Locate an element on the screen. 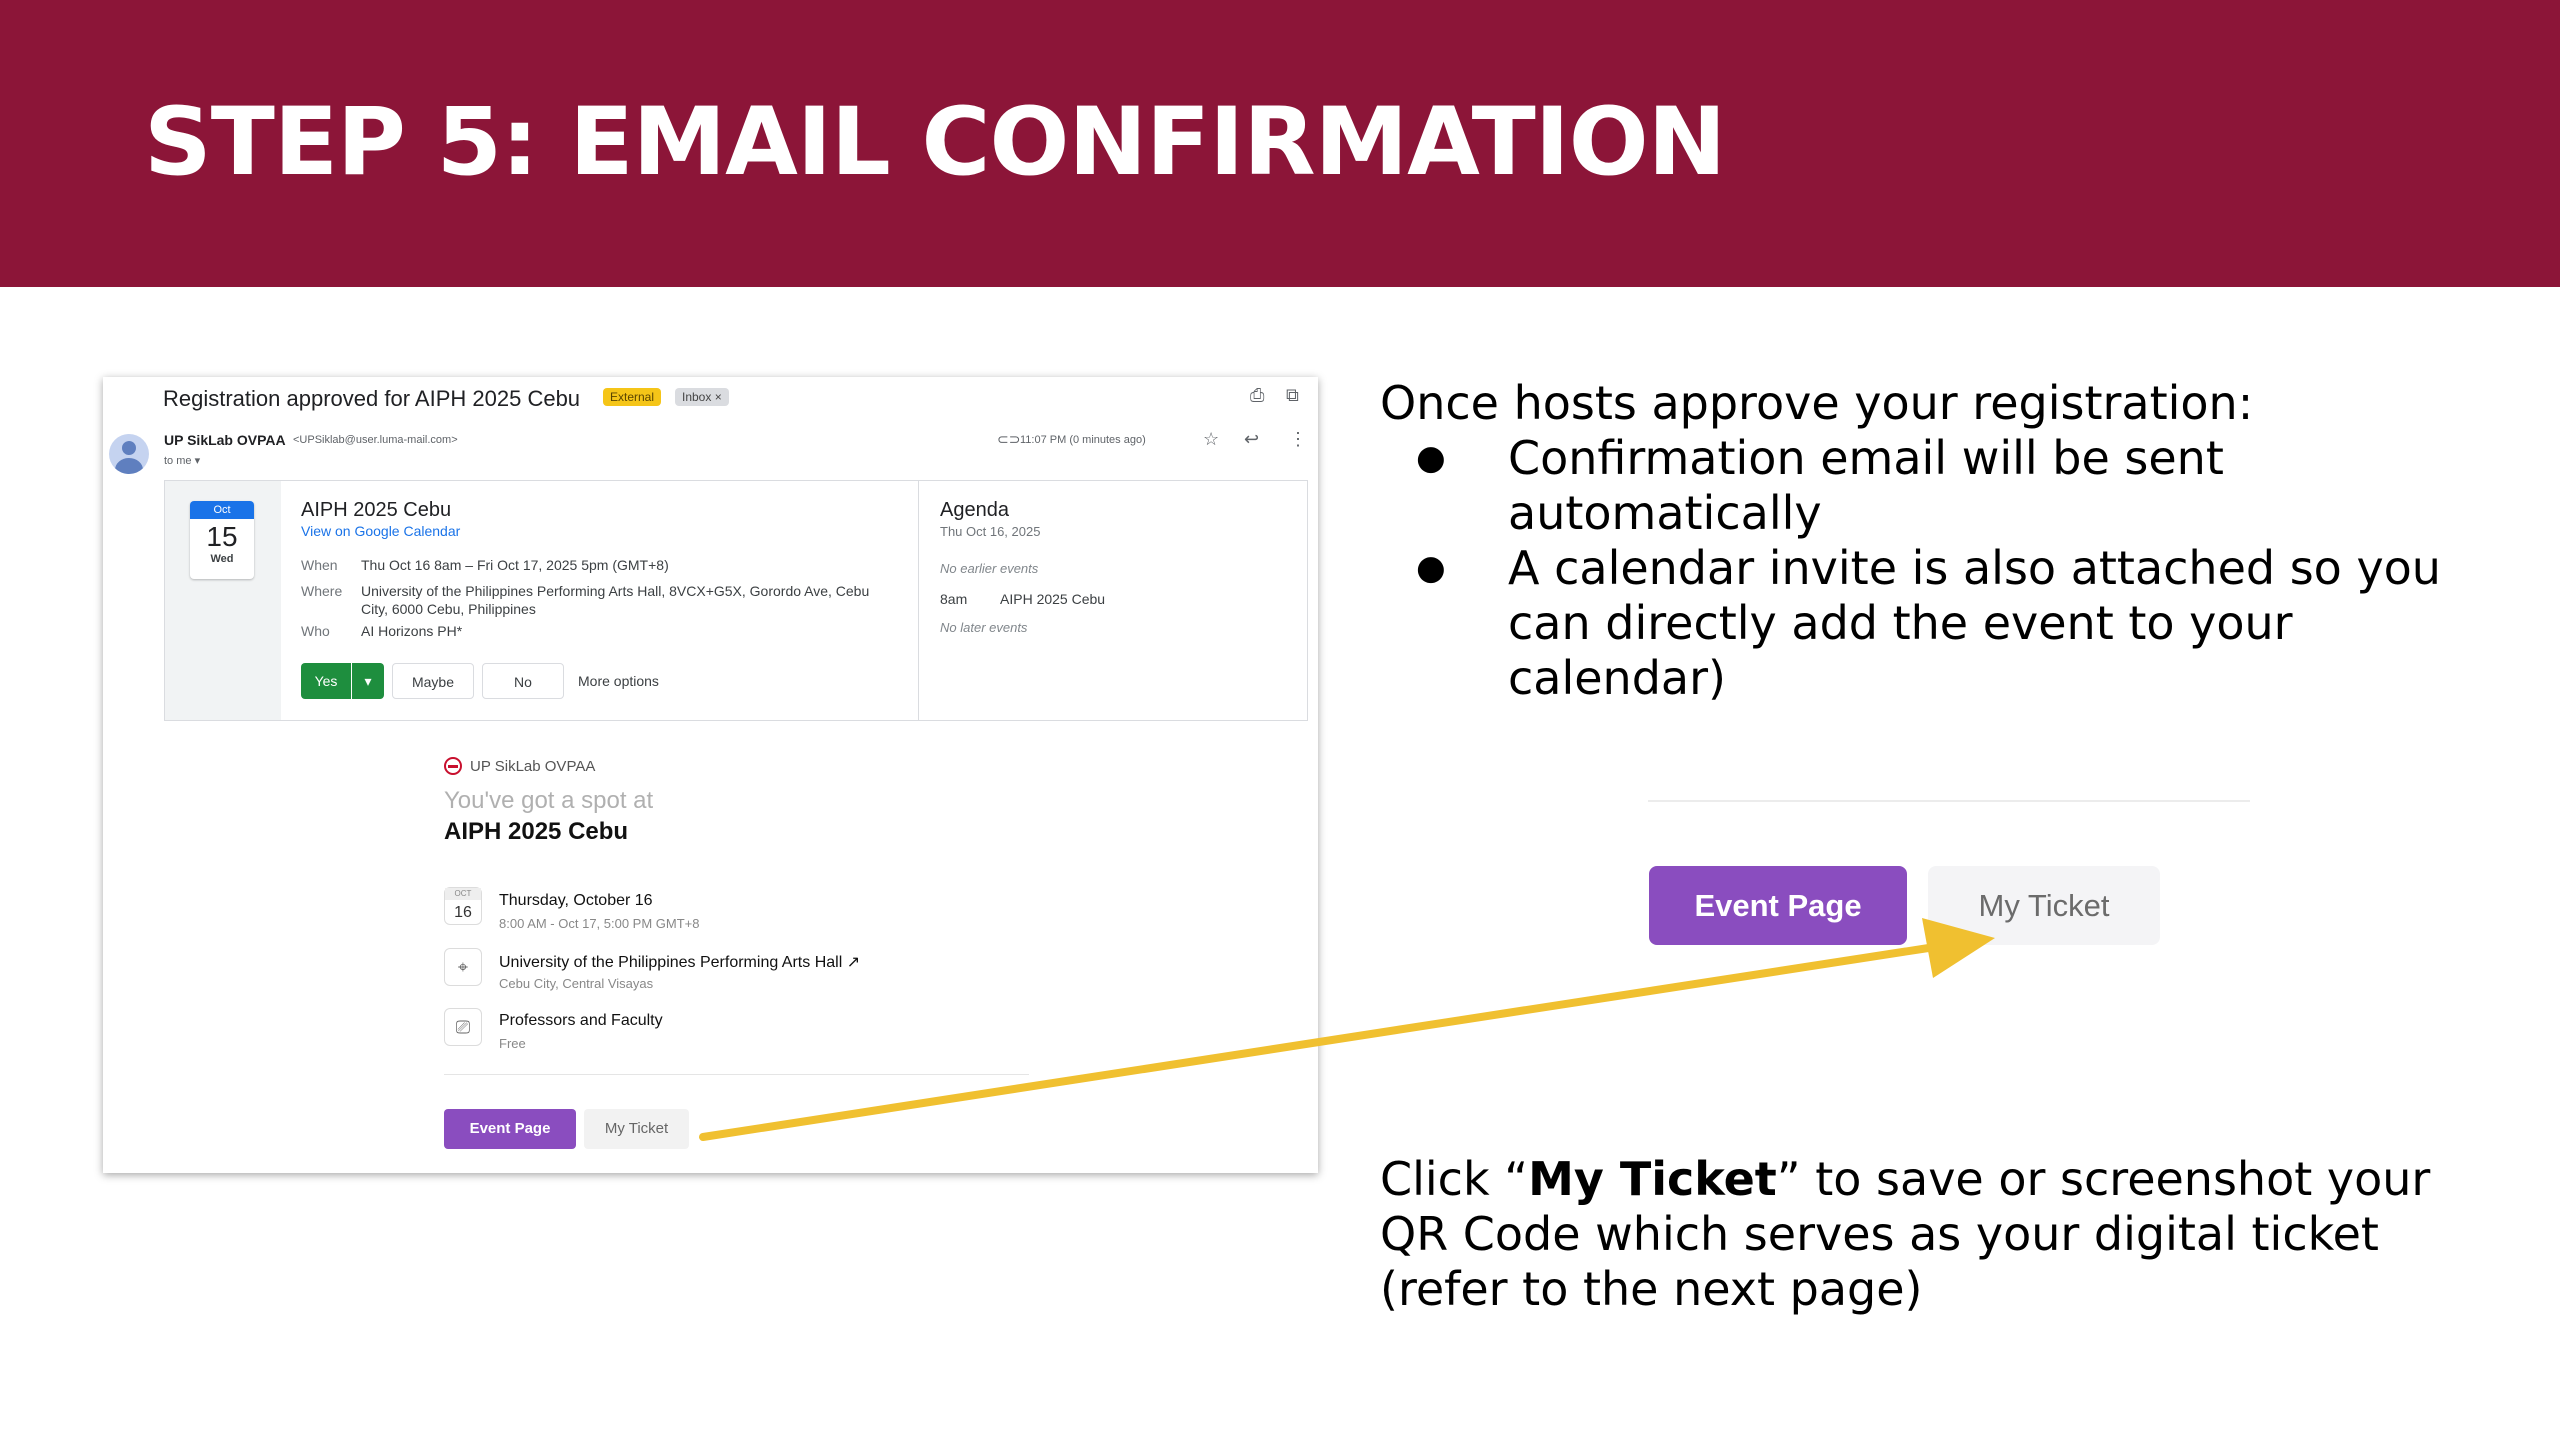 This screenshot has height=1440, width=2560. event-time-range: 8:00 AM - Oct 17, 5:00 PM GMT+8 is located at coordinates (599, 923).